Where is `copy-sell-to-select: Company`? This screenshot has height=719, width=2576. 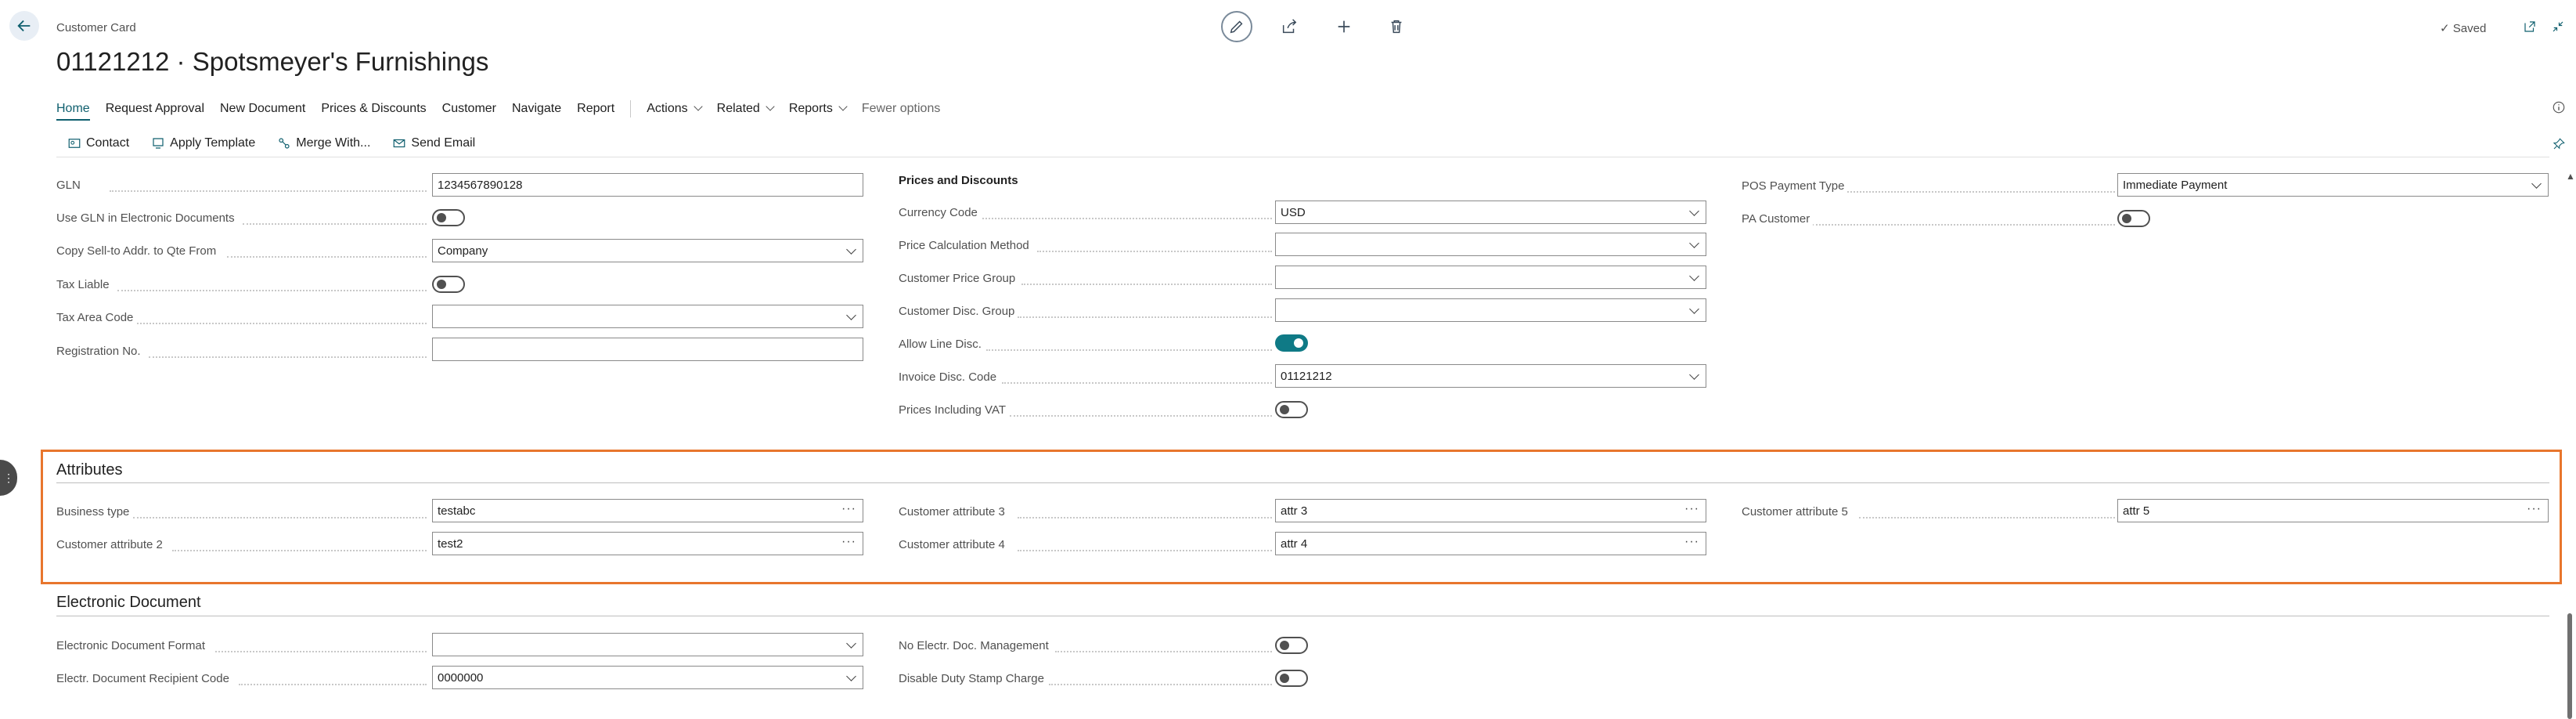 copy-sell-to-select: Company is located at coordinates (647, 250).